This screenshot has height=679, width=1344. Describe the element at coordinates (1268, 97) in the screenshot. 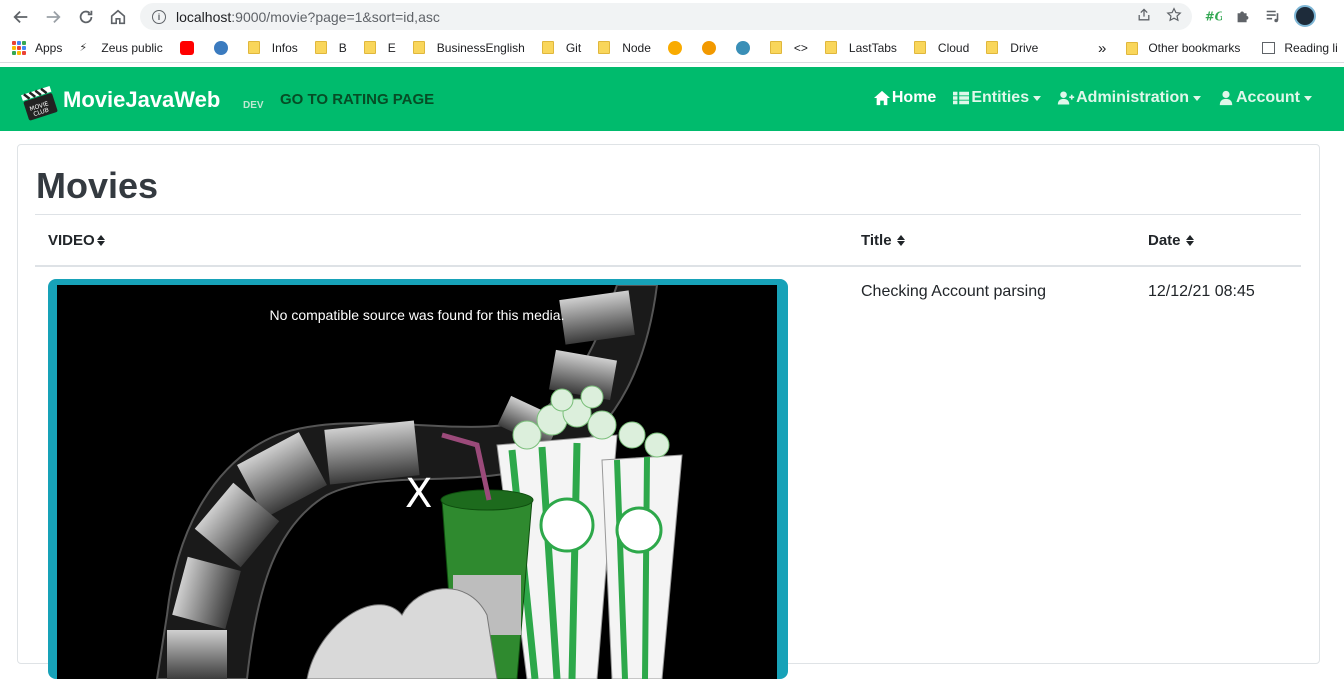

I see `nav-account-label: Account` at that location.